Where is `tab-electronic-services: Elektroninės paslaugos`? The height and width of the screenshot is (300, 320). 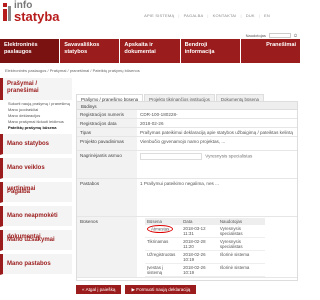 tab-electronic-services: Elektroninės paslaugos is located at coordinates (30, 51).